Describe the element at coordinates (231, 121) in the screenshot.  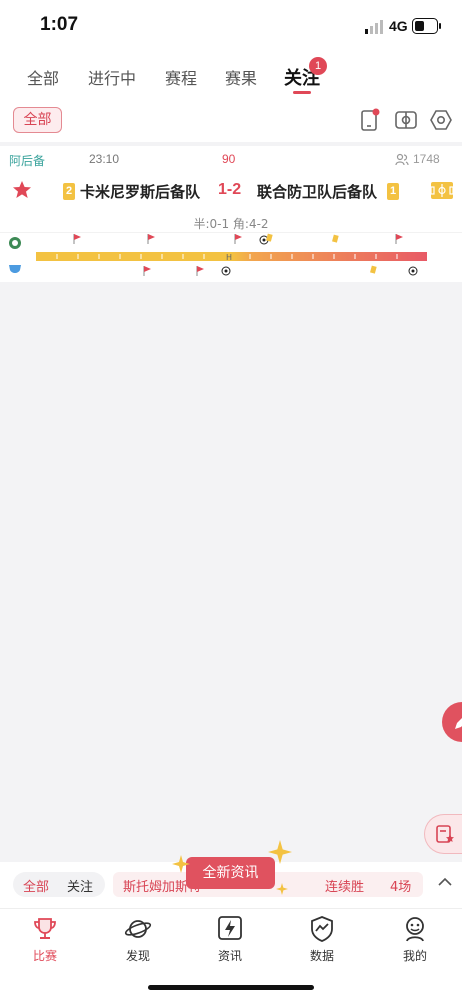
I see `filter-bar: 全部` at that location.